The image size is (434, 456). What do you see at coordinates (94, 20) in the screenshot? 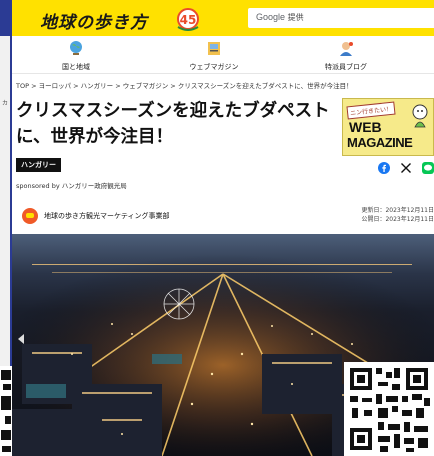
I see `site-logo: 地球の歩き方` at bounding box center [94, 20].